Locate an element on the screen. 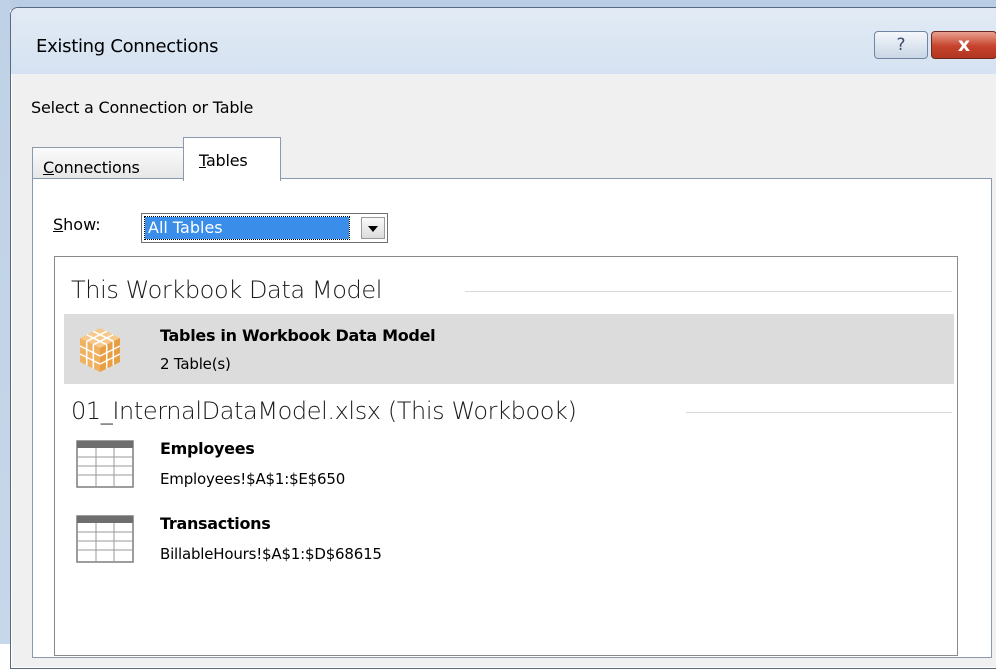 Image resolution: width=996 pixels, height=669 pixels. close-icon: x is located at coordinates (964, 45).